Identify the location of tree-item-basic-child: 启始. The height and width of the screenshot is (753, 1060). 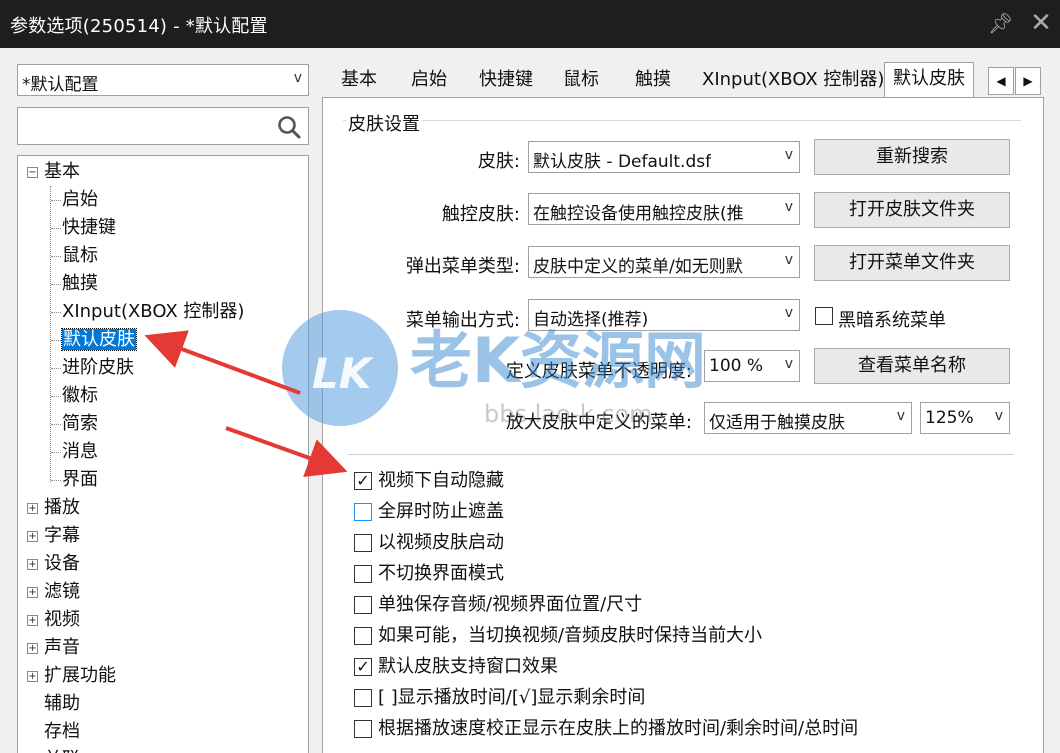
(80, 200).